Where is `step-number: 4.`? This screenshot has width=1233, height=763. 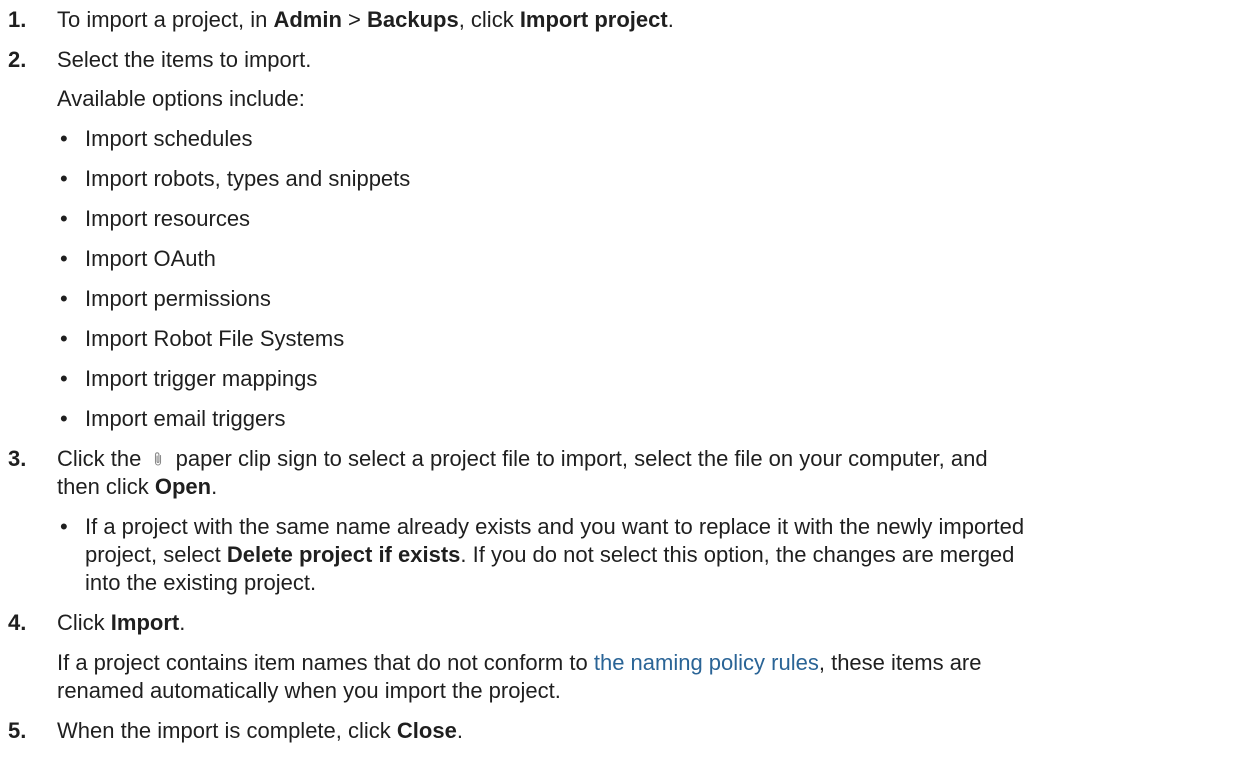
step-number: 4. is located at coordinates (17, 622).